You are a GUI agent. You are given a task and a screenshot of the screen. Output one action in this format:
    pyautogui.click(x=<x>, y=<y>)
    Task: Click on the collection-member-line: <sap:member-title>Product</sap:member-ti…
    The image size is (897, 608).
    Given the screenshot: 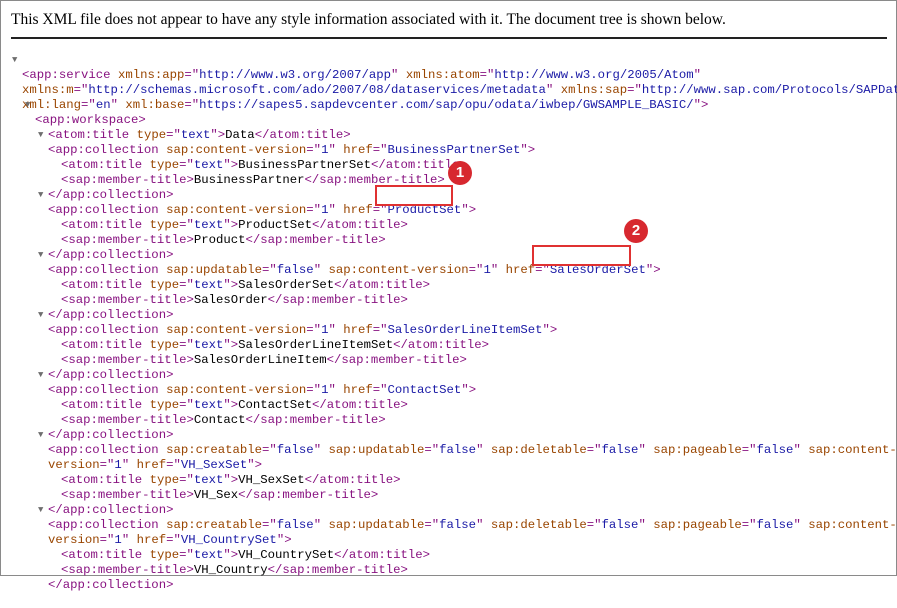 What is the action you would take?
    pyautogui.click(x=223, y=240)
    